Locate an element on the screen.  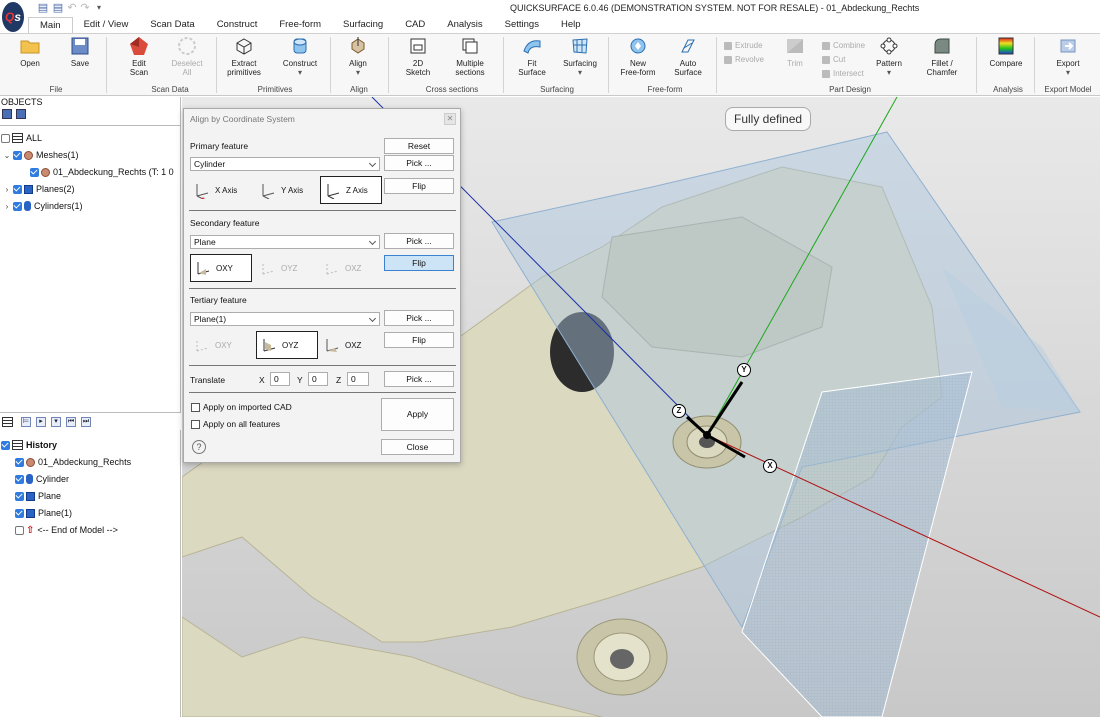
apply-all-features-checkbox: Apply on all features is located at coordinates (235, 424).